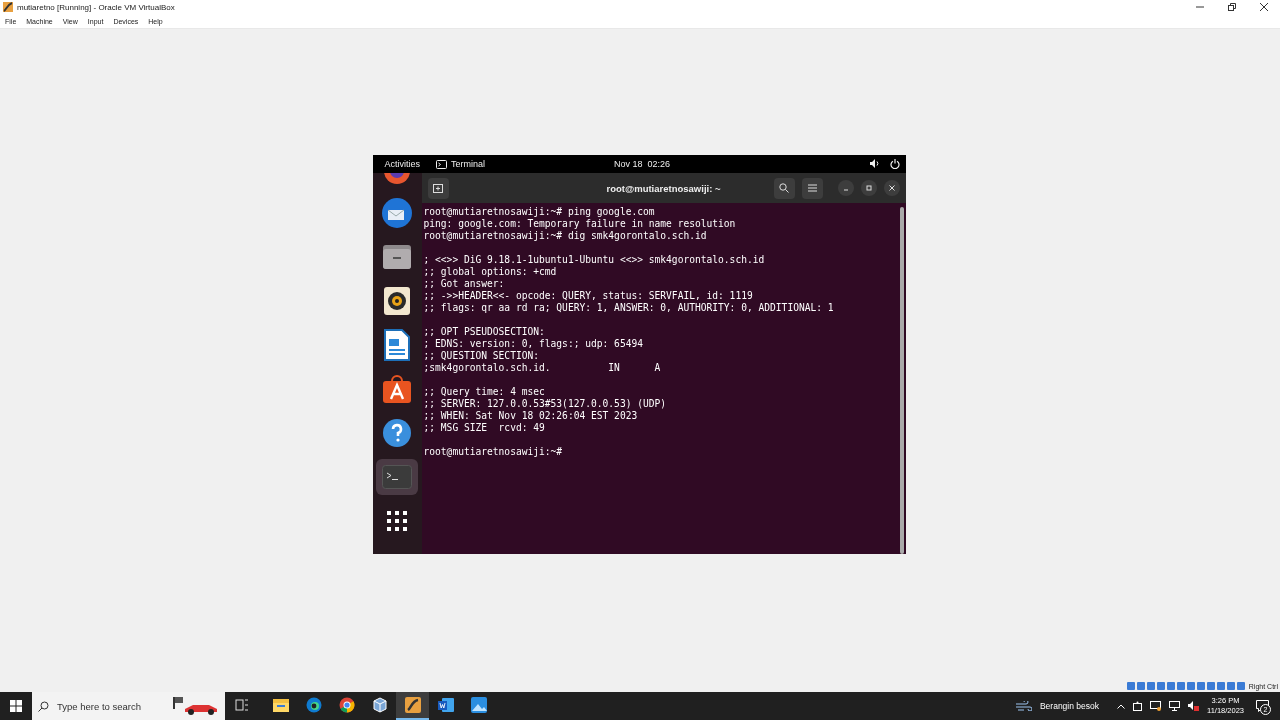 Image resolution: width=1280 pixels, height=720 pixels. What do you see at coordinates (539, 212) in the screenshot?
I see `terminal-line: root@mutiaretnosawiji:~# ping google.com` at bounding box center [539, 212].